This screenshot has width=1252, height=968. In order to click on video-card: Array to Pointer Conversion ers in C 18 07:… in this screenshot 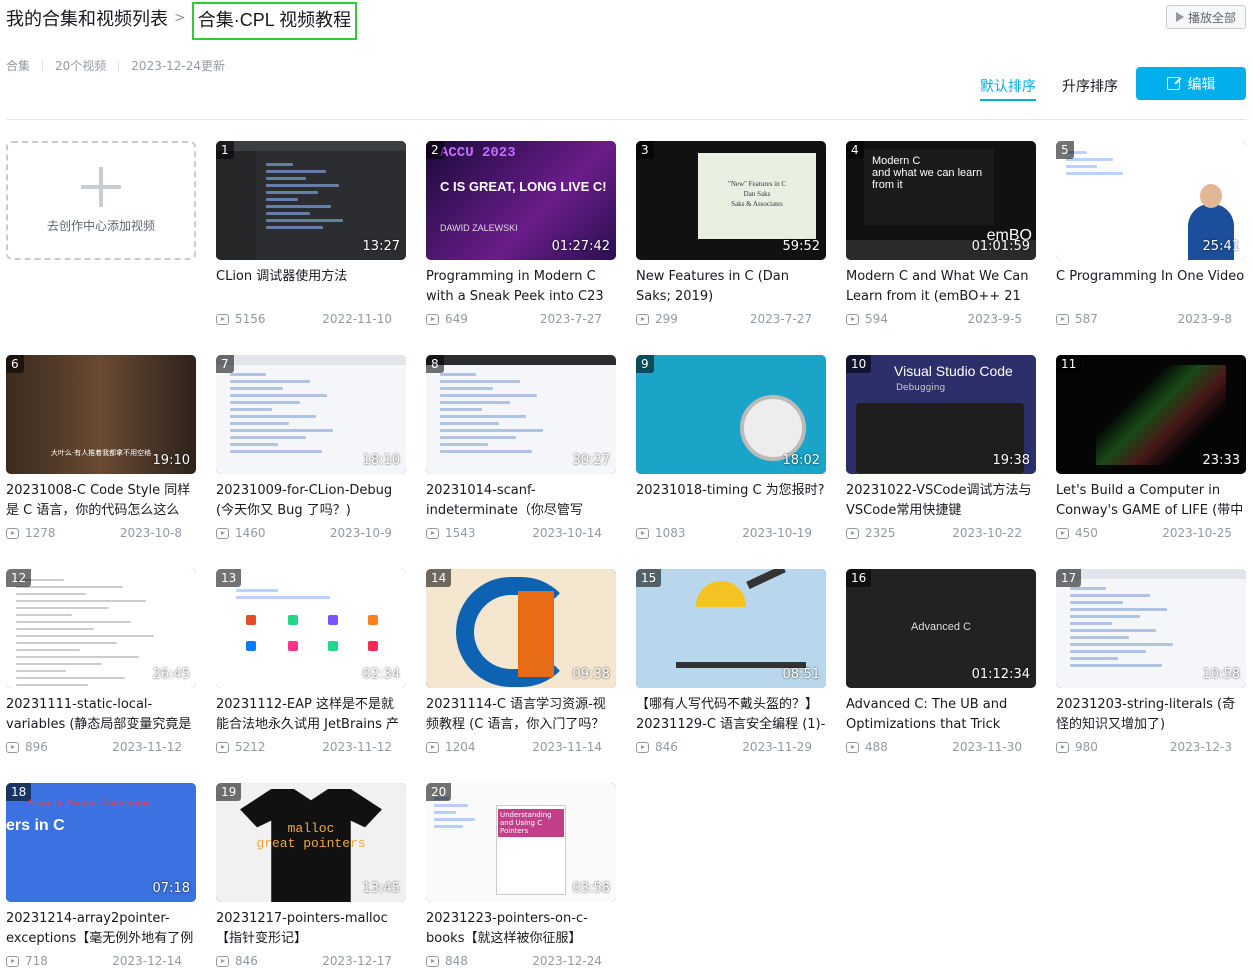, I will do `click(101, 875)`.